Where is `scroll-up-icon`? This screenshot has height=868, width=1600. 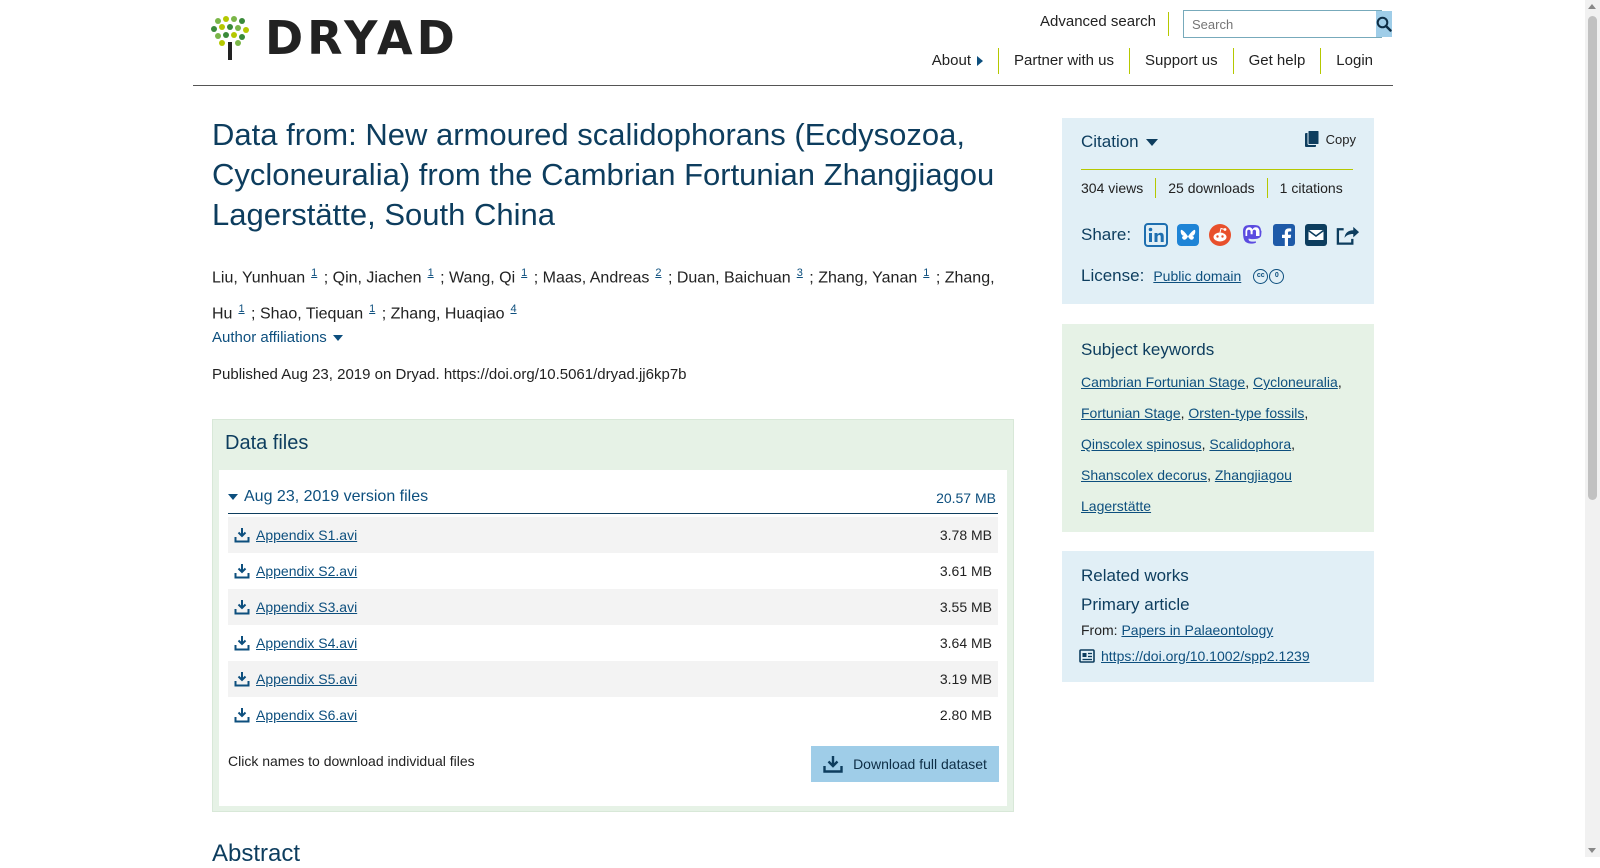
scroll-up-icon is located at coordinates (1592, 6).